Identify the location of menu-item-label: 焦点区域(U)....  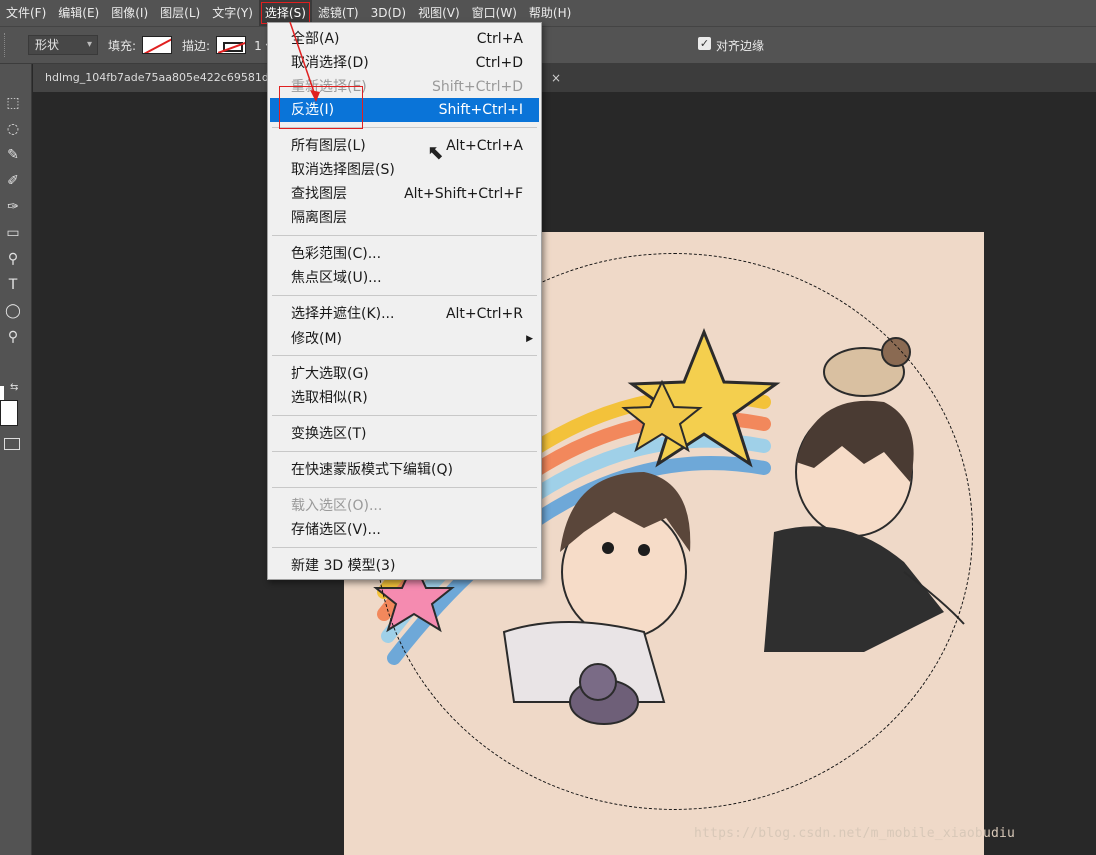
(336, 278).